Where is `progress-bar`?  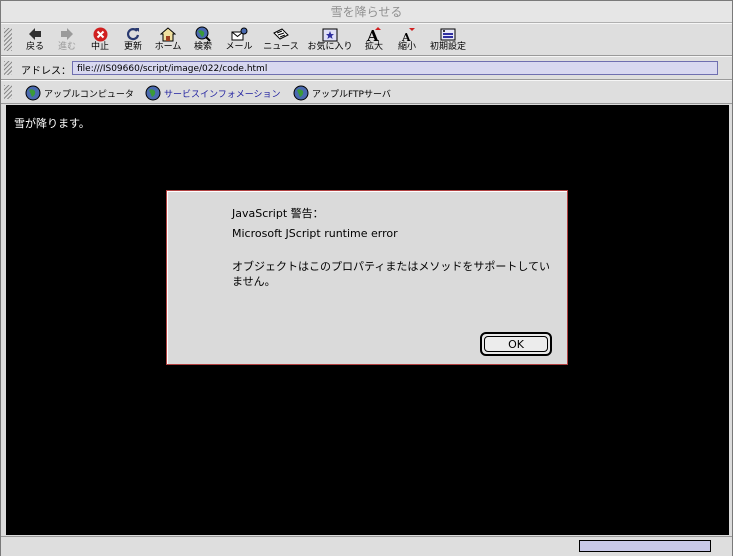
progress-bar is located at coordinates (645, 546).